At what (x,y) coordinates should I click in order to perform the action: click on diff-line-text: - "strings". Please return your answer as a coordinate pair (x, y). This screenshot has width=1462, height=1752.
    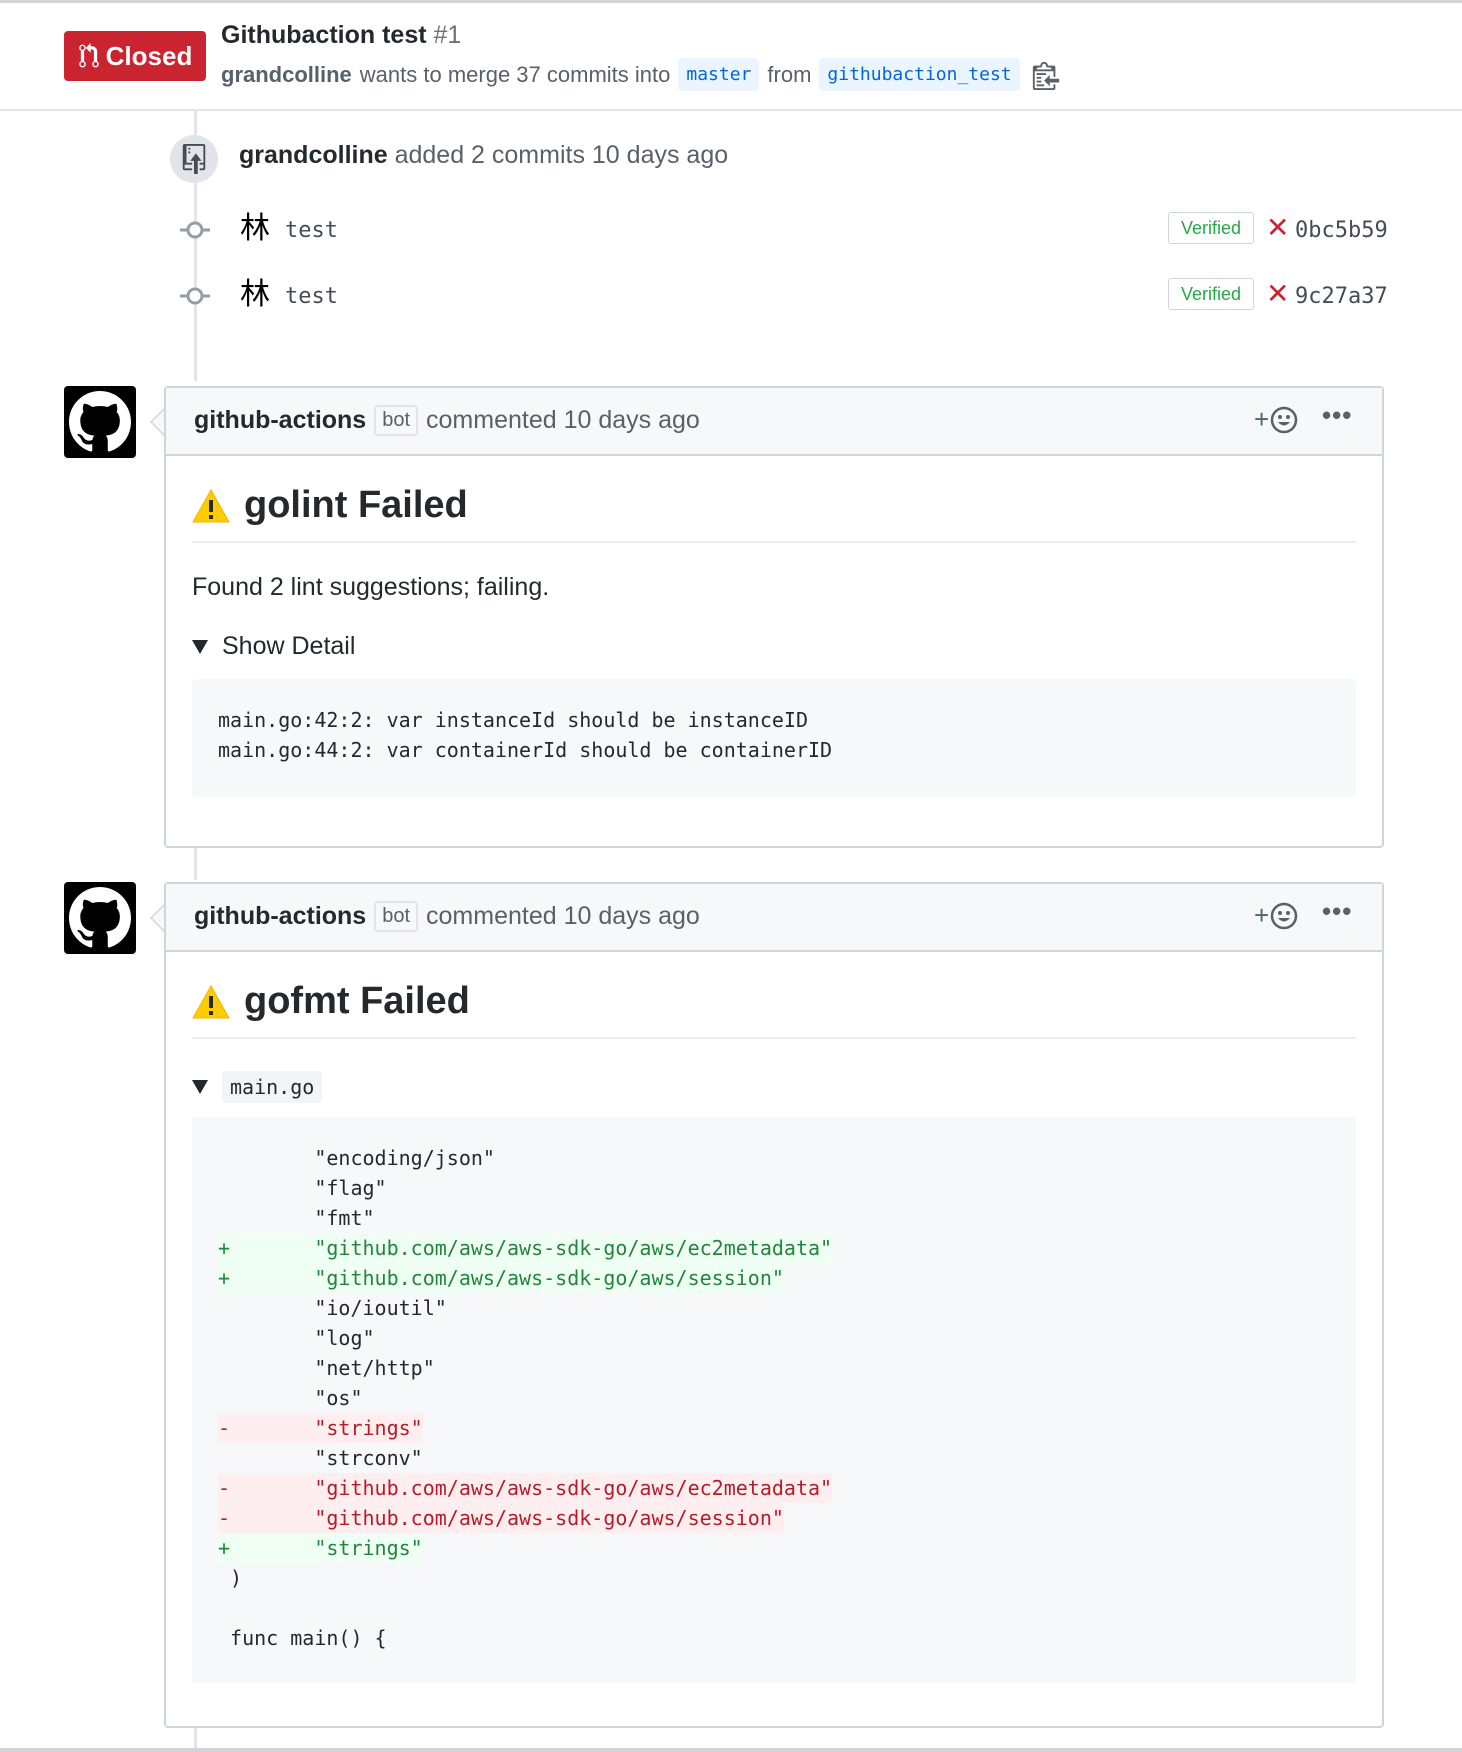
    Looking at the image, I should click on (320, 1428).